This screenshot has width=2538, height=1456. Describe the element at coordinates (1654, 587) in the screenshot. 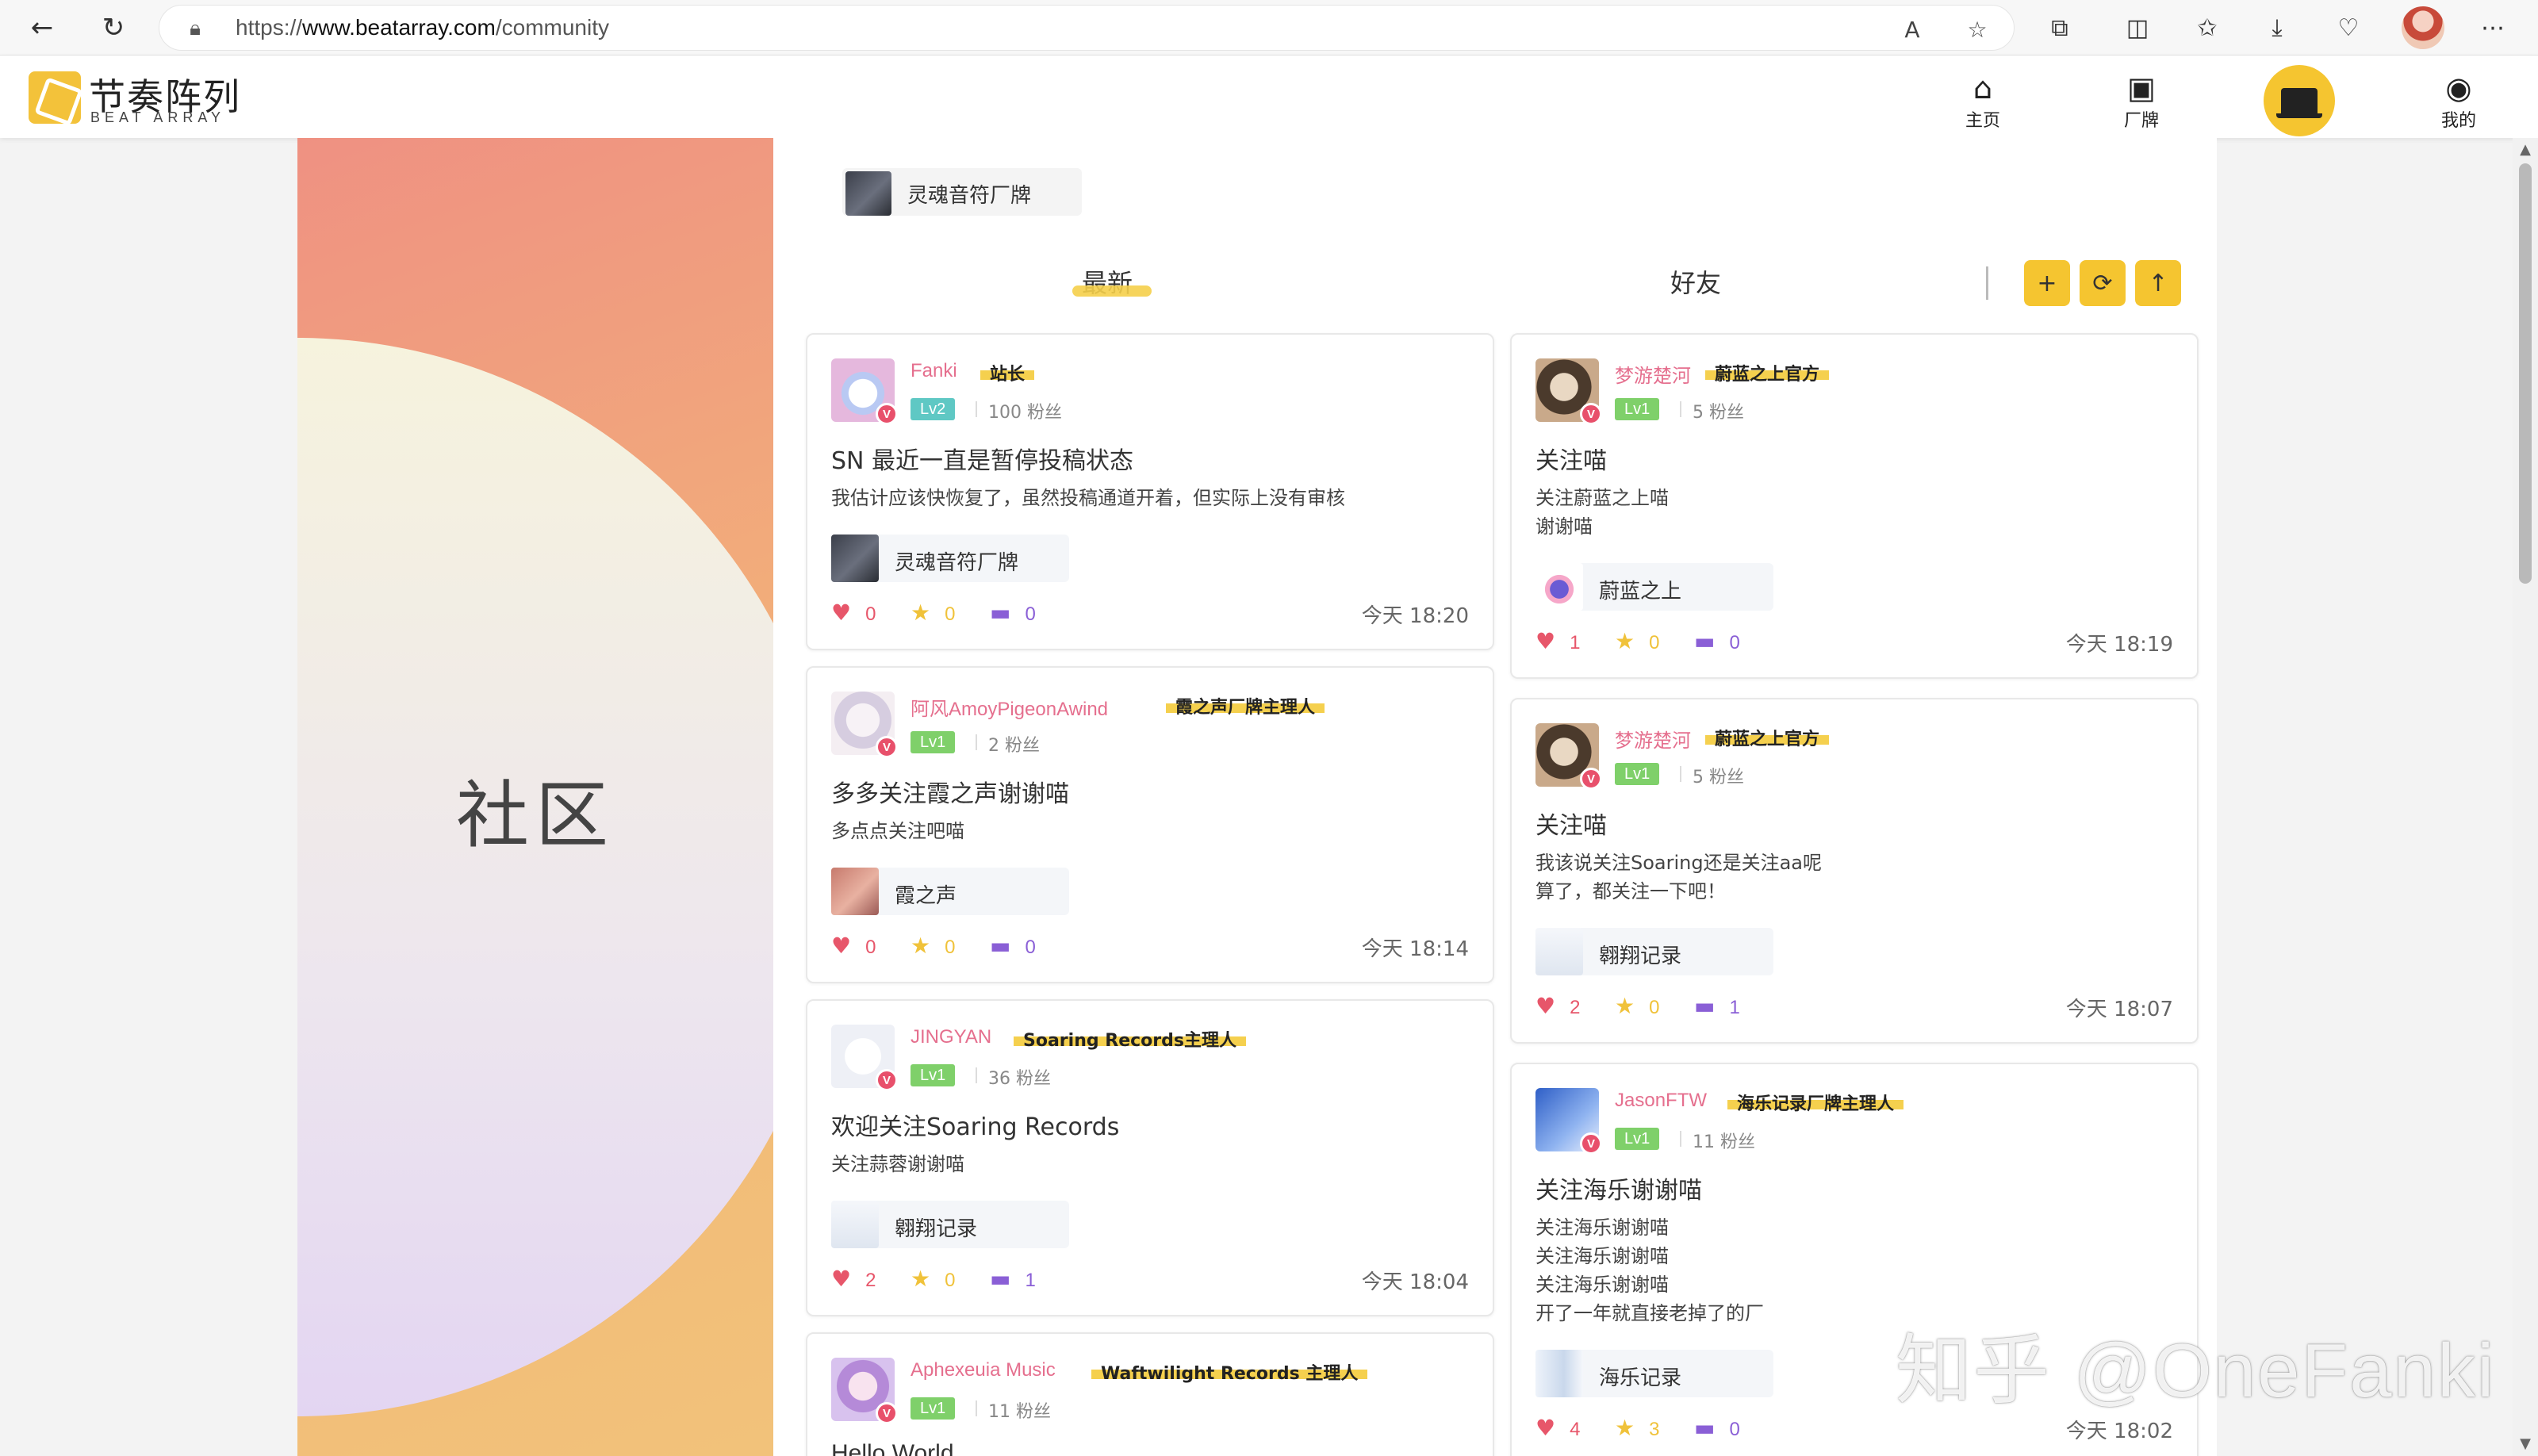

I see `post-brand-chip: 蔚蓝之上` at that location.